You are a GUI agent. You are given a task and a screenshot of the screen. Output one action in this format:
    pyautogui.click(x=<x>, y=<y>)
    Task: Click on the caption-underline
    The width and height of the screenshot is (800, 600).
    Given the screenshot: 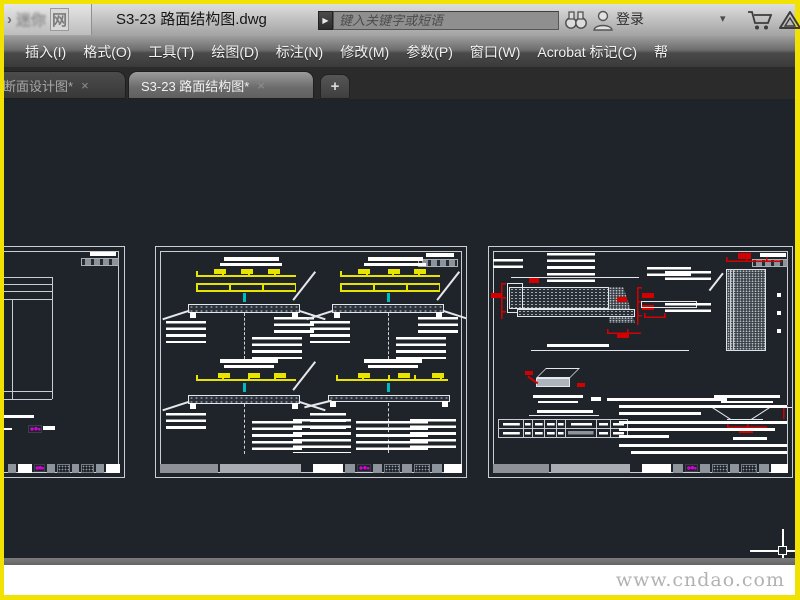 What is the action you would take?
    pyautogui.click(x=610, y=350)
    